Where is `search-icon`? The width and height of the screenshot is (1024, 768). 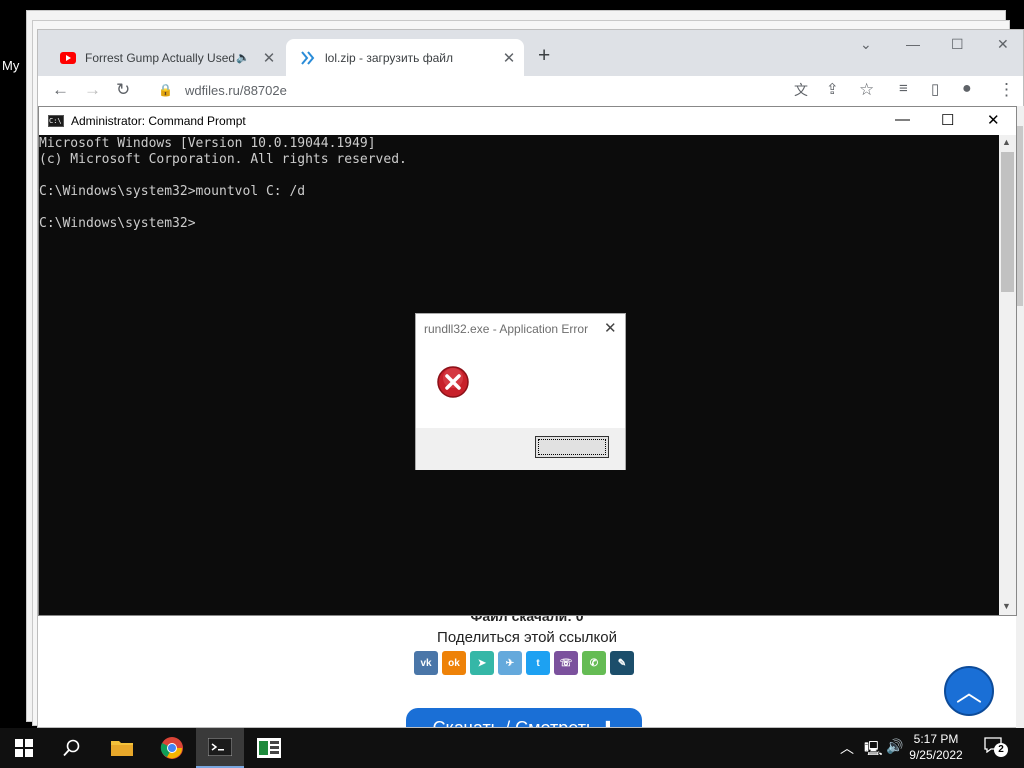 search-icon is located at coordinates (71, 748).